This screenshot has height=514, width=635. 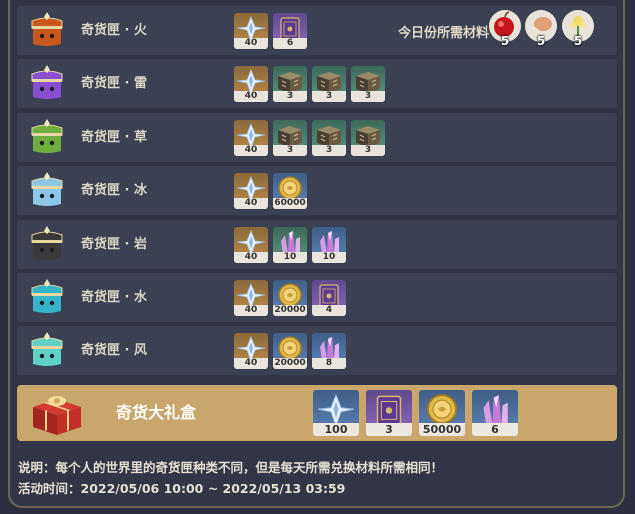 I want to click on reward-item: 6, so click(x=290, y=31).